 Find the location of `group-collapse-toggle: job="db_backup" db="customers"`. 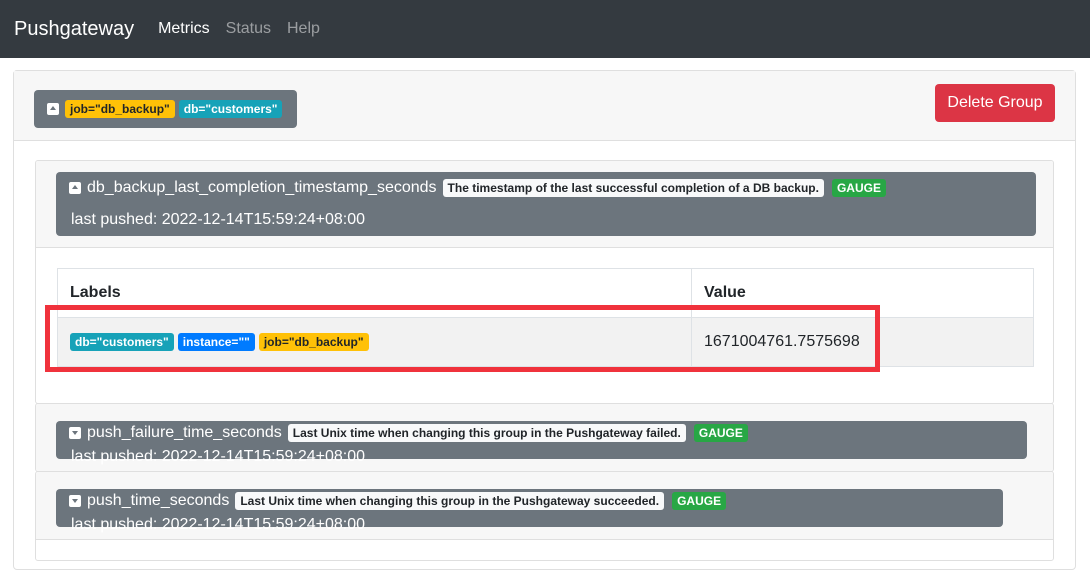

group-collapse-toggle: job="db_backup" db="customers" is located at coordinates (165, 109).